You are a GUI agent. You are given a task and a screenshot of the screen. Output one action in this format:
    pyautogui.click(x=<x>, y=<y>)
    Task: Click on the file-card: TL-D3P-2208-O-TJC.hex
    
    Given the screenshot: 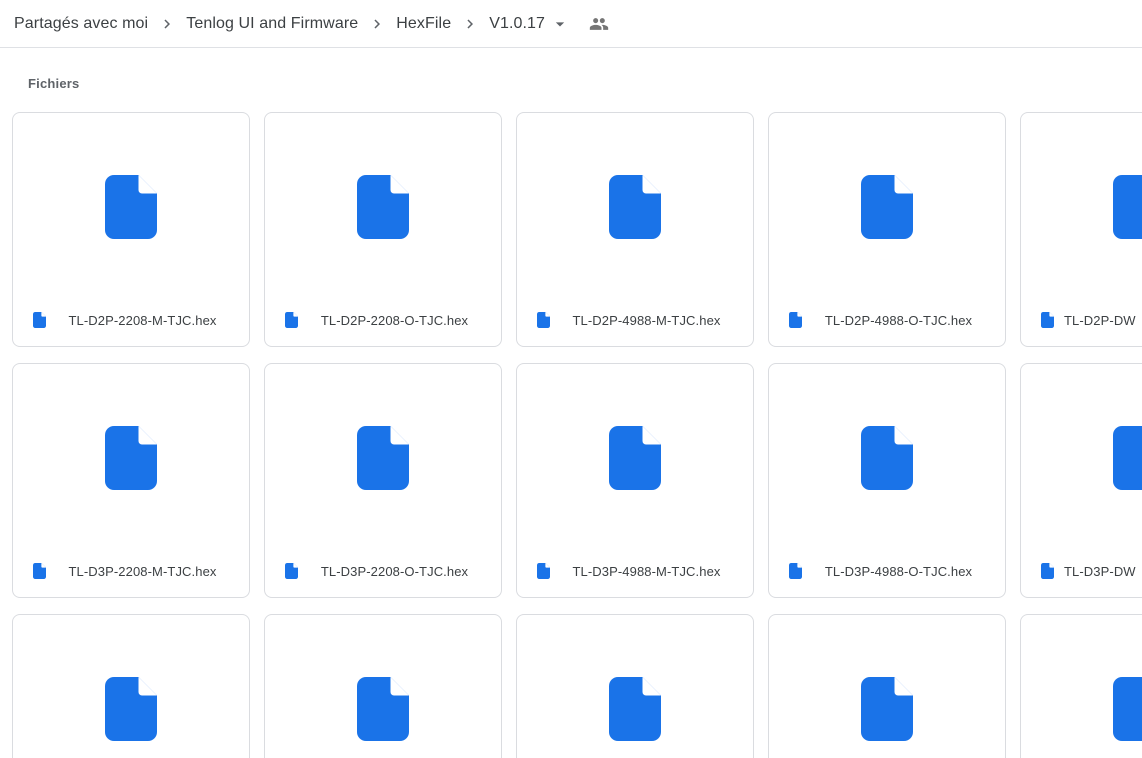 What is the action you would take?
    pyautogui.click(x=383, y=480)
    